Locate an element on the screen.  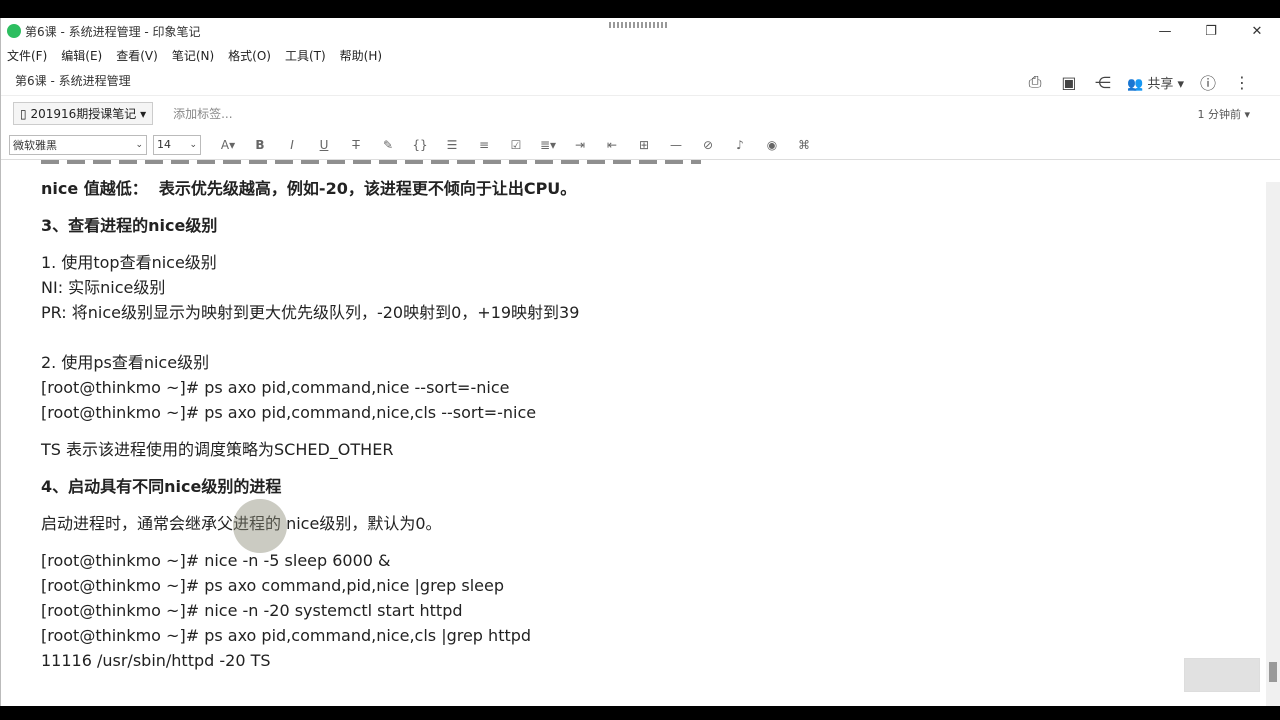
text-line: nice 值越低： 表示优先级越高，例如-20，该进程更不倾向于让出CPU。 is located at coordinates (309, 188).